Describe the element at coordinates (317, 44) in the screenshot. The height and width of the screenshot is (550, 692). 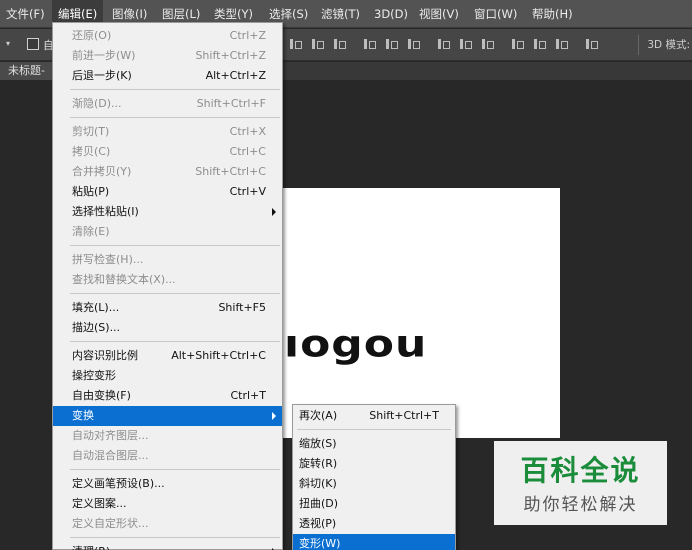
I see `align-vertical-center-icon` at that location.